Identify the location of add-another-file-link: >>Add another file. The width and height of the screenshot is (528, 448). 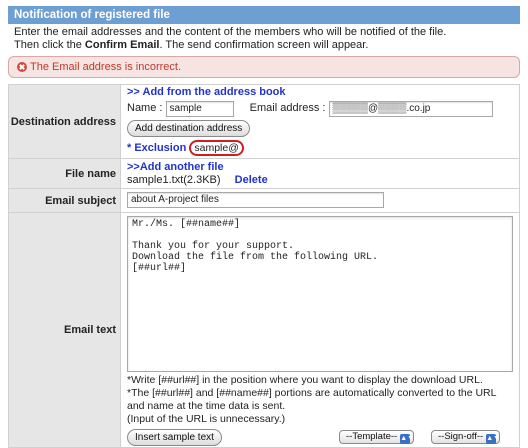
(175, 167).